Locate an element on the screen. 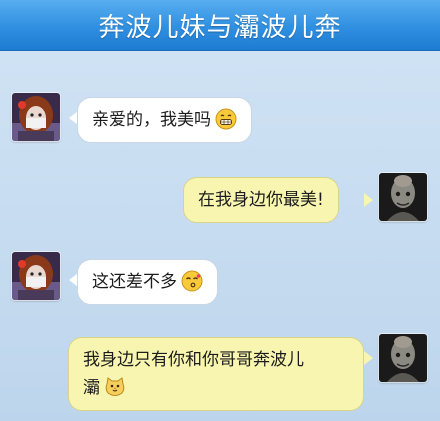 Image resolution: width=440 pixels, height=421 pixels. chat-title: 奔波儿妹与灞波儿奔 is located at coordinates (220, 27).